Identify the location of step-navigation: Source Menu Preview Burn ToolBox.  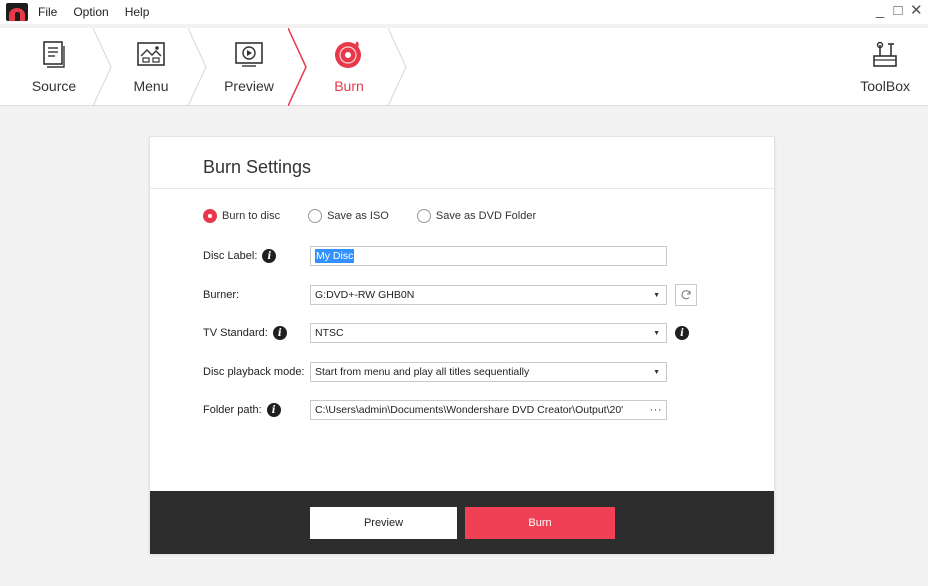
(464, 67).